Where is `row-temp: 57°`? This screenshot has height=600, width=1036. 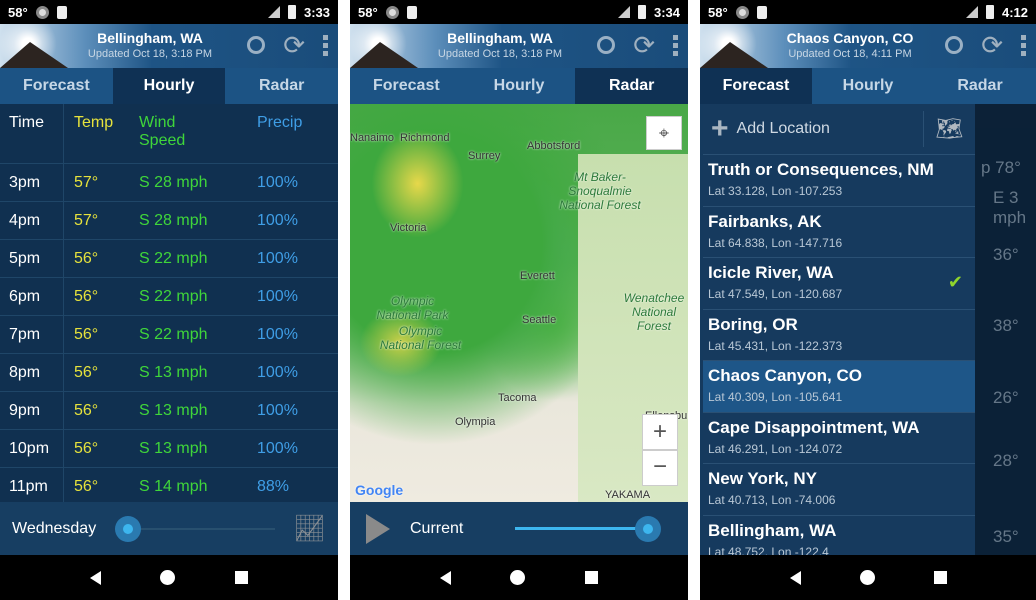
row-temp: 57° is located at coordinates (86, 220).